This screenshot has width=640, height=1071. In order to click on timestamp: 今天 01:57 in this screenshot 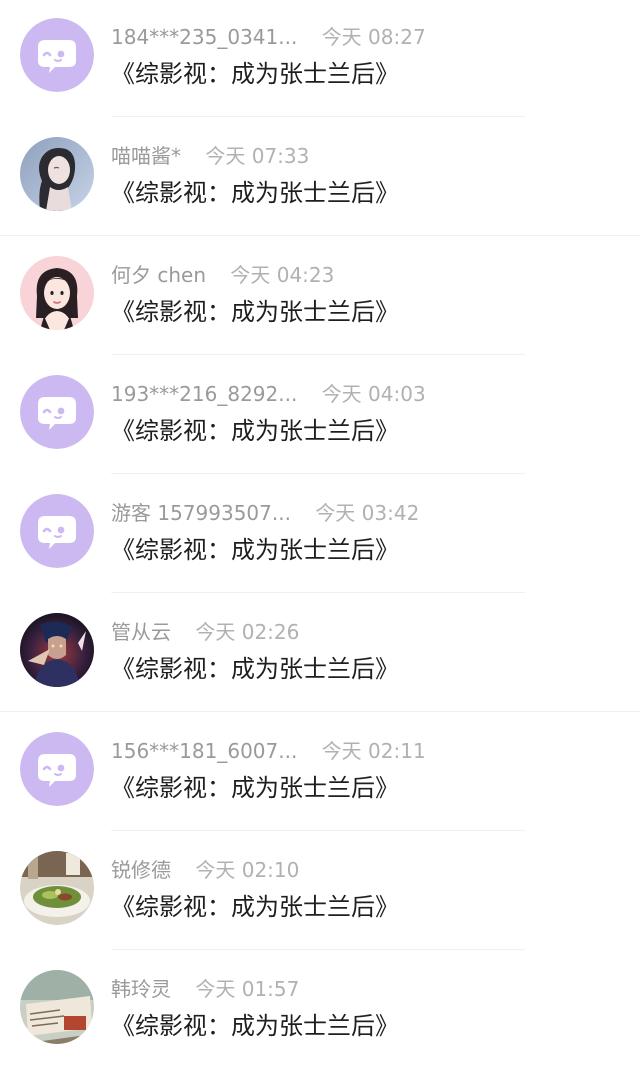, I will do `click(247, 989)`.